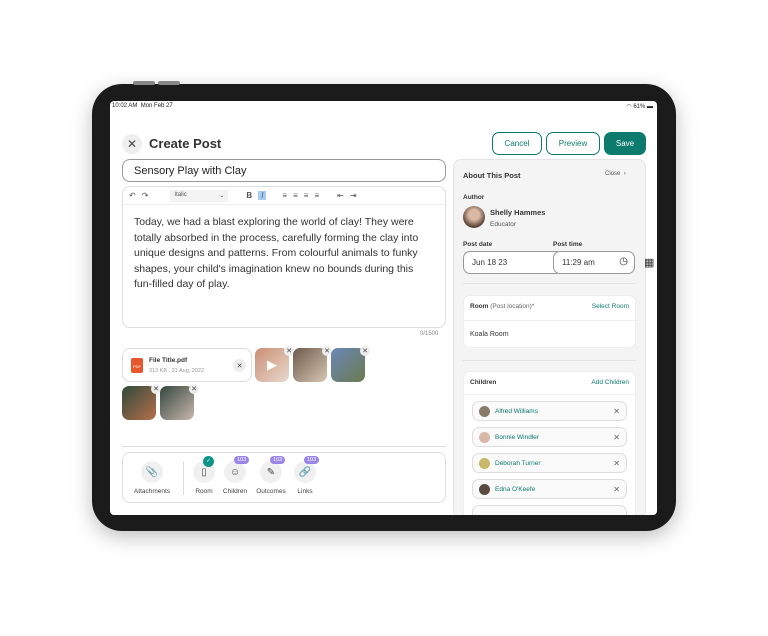  Describe the element at coordinates (518, 212) in the screenshot. I see `author-name: Shelly Hammes` at that location.